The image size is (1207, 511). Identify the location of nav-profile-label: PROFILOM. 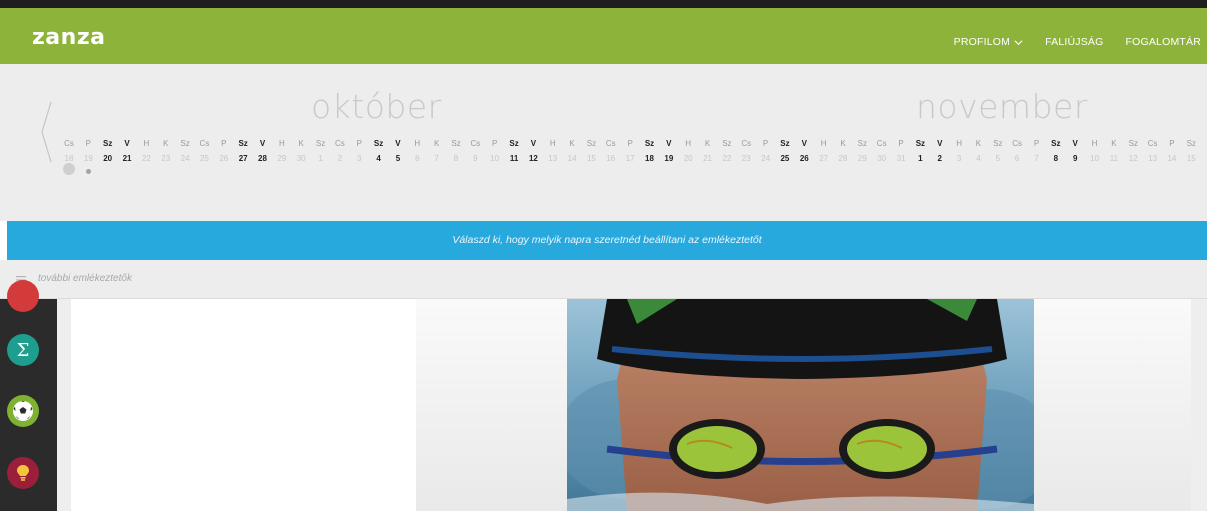
(982, 42).